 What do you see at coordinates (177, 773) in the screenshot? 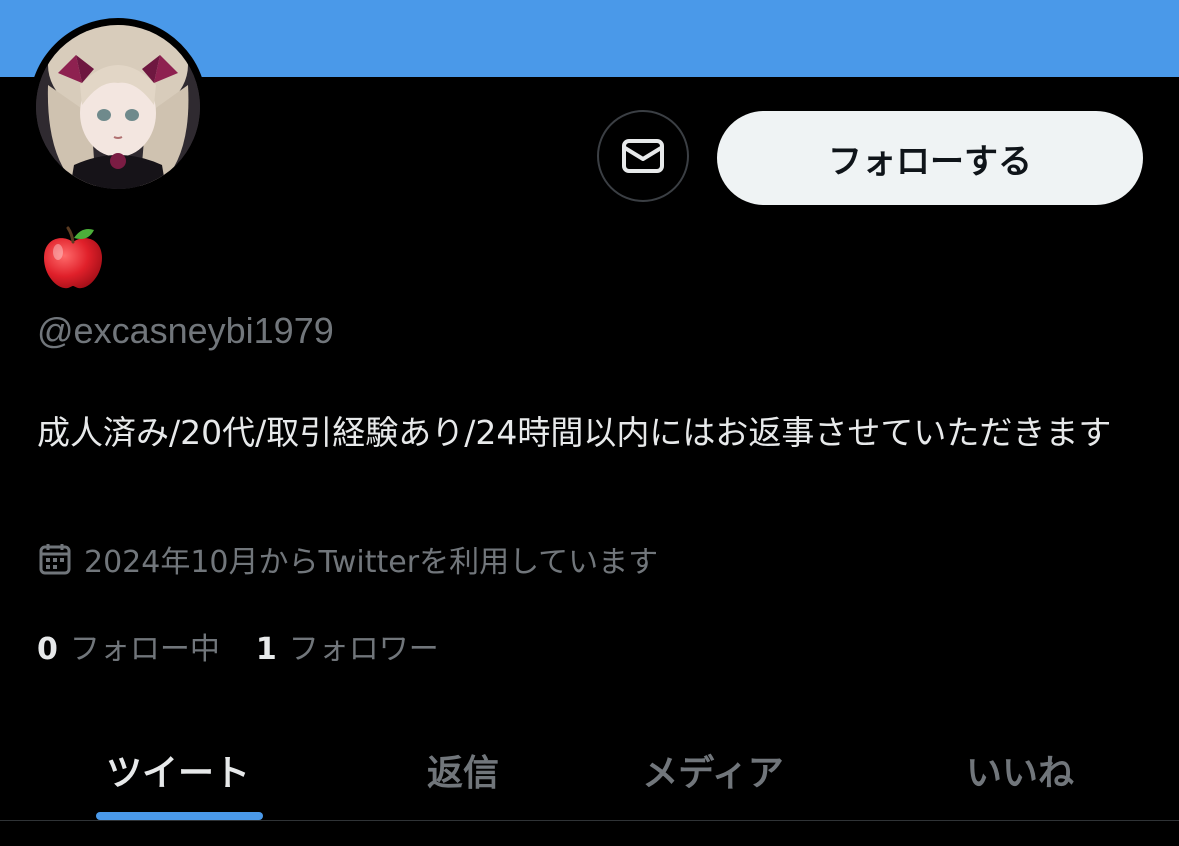
I see `tab-tweets-label: ツイート` at bounding box center [177, 773].